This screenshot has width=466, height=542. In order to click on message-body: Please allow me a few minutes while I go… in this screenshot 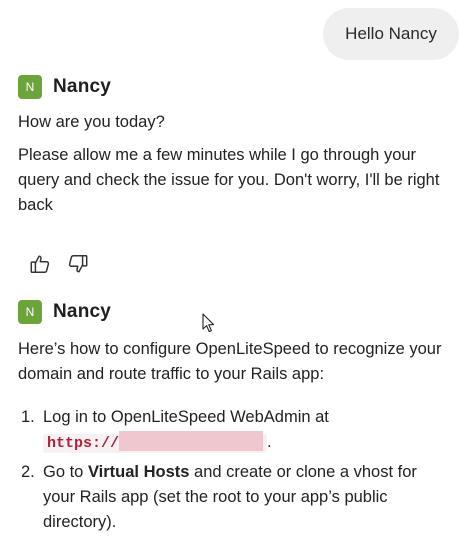, I will do `click(229, 180)`.